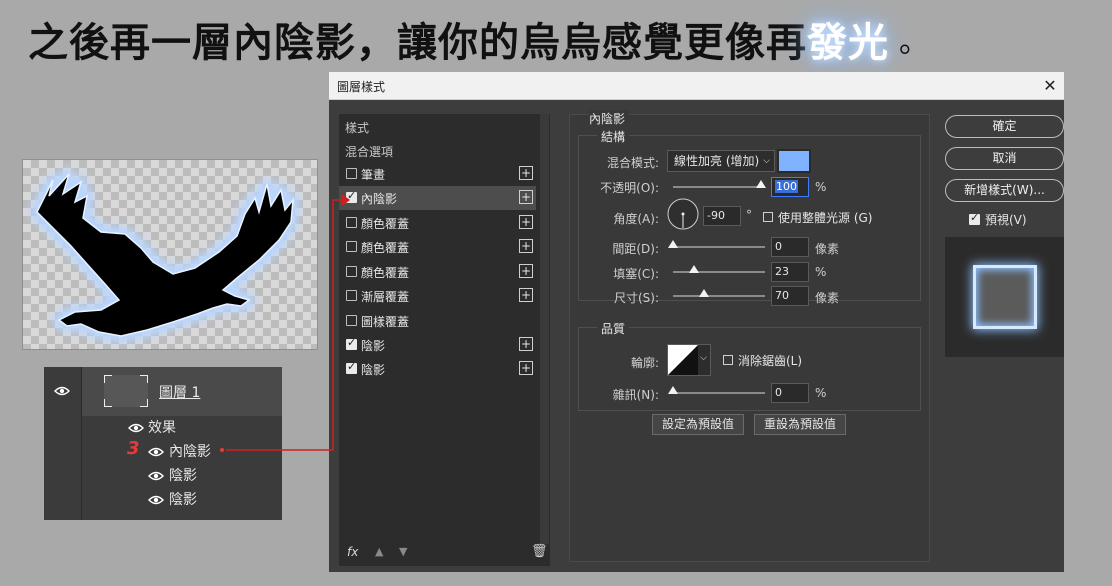 The height and width of the screenshot is (586, 1112). I want to click on arrow-up-icon: ▲, so click(379, 551).